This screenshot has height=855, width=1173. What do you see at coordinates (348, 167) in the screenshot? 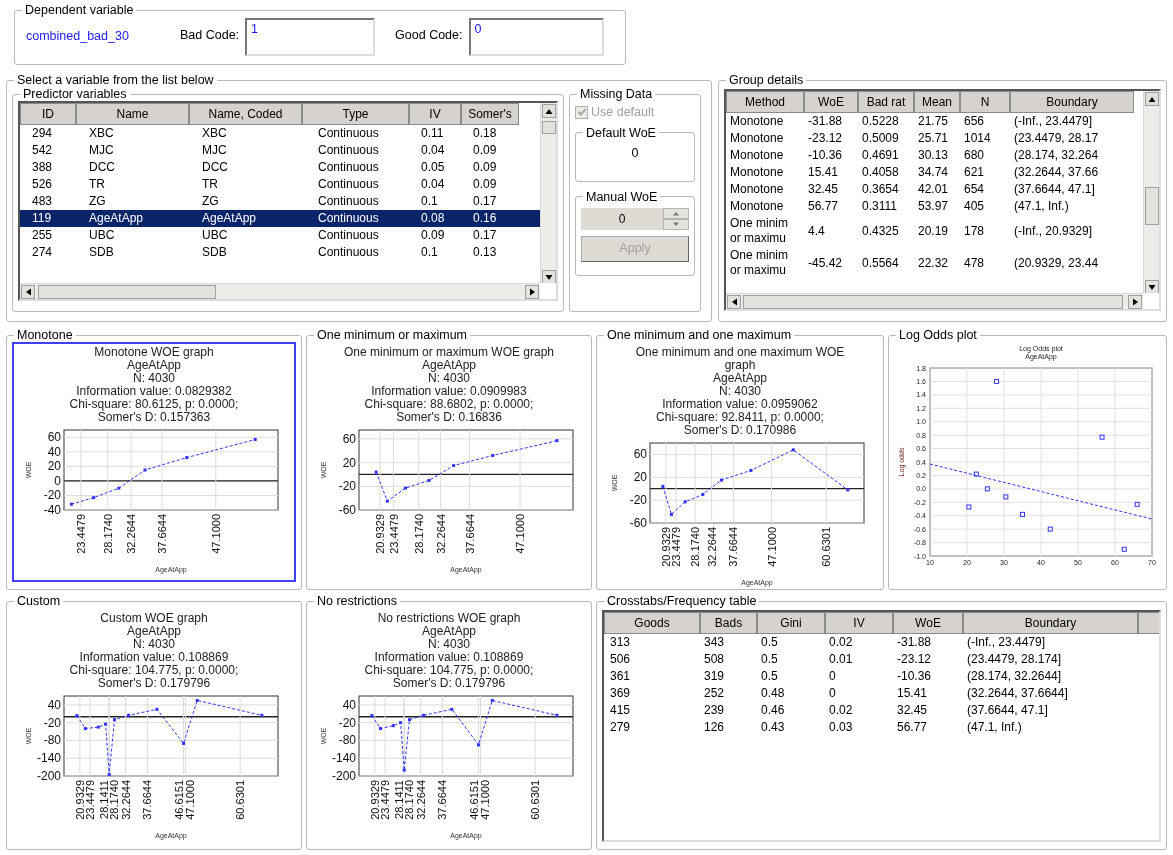
I see `table-cell-text: Continuous` at bounding box center [348, 167].